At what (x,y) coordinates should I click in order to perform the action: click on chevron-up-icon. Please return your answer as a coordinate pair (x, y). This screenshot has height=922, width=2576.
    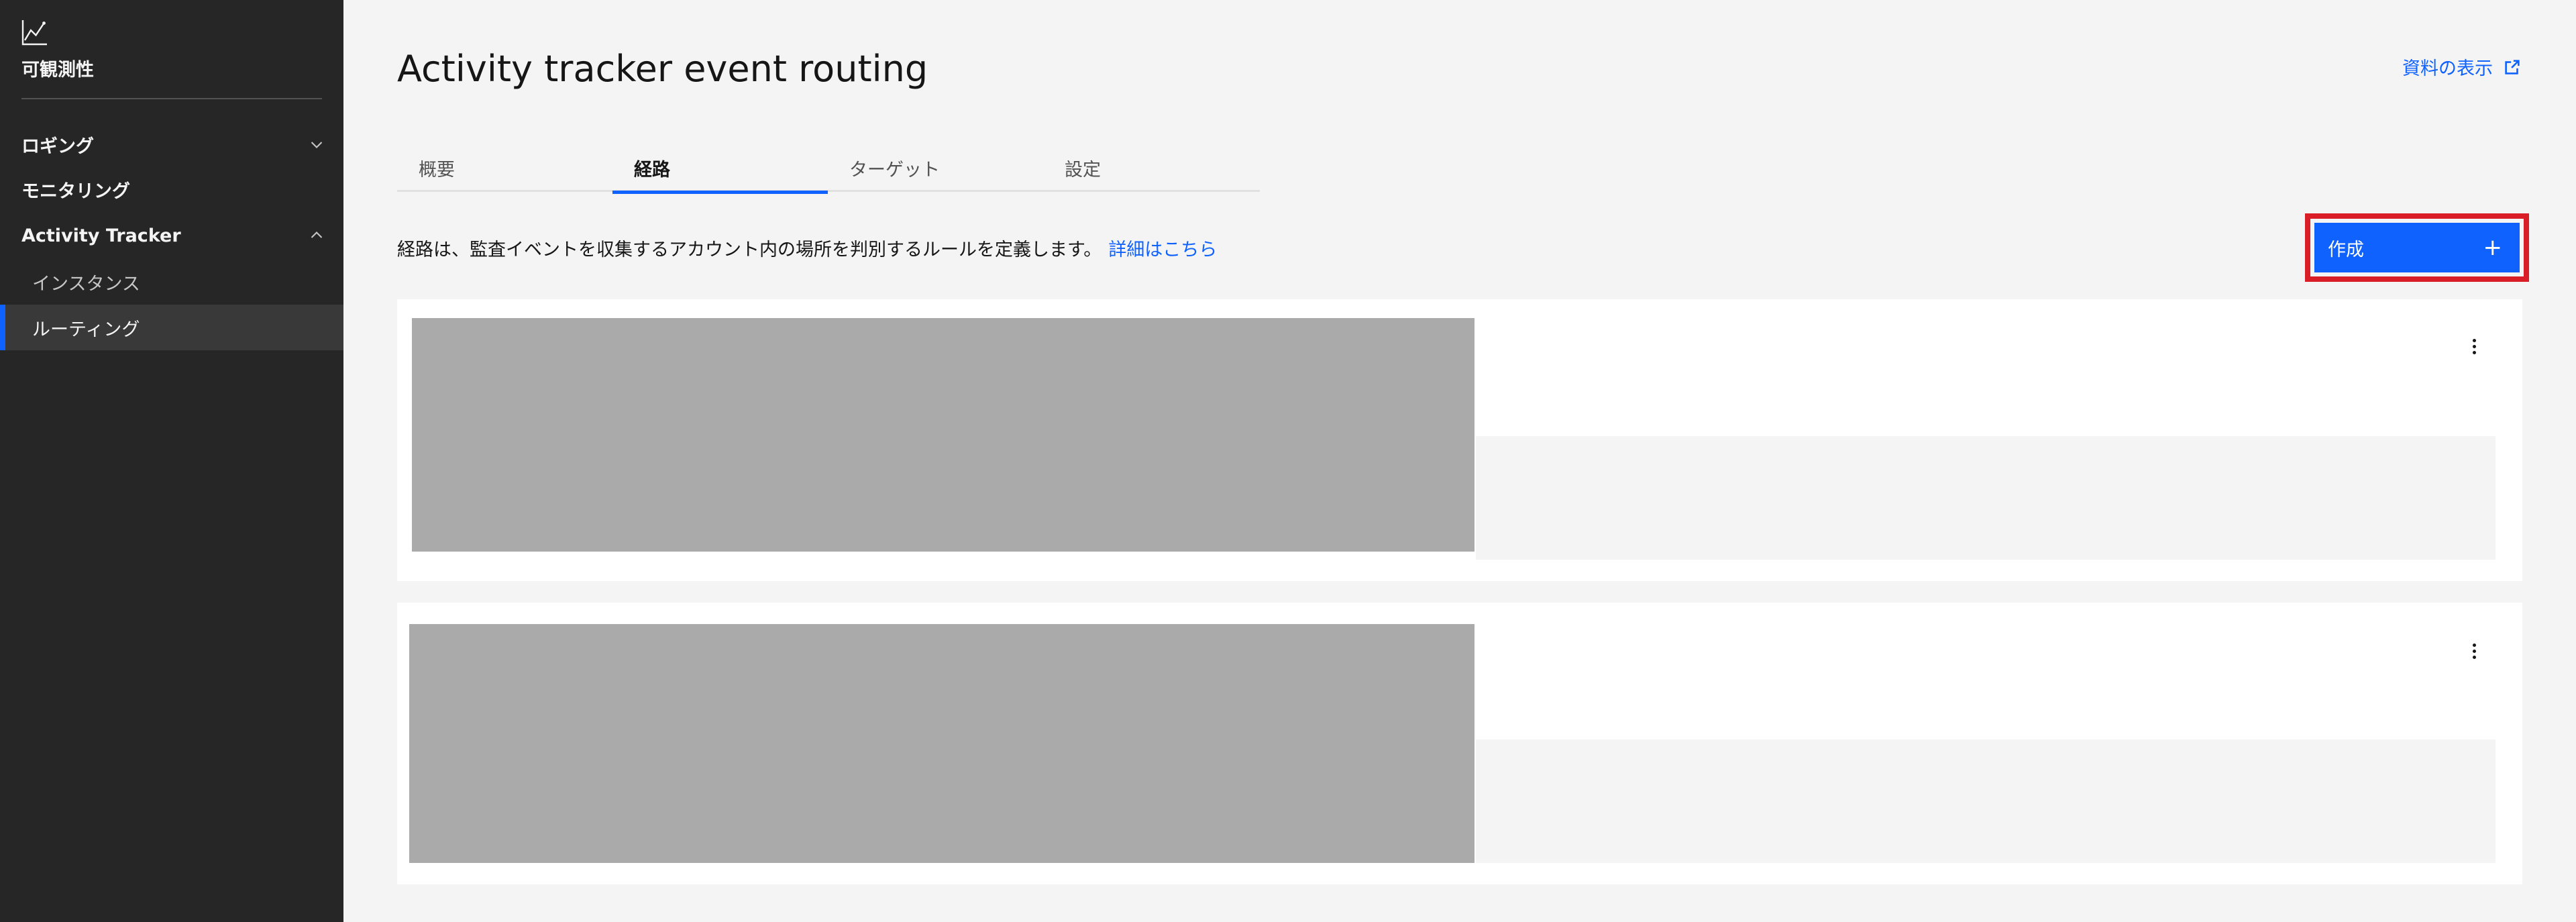
    Looking at the image, I should click on (317, 235).